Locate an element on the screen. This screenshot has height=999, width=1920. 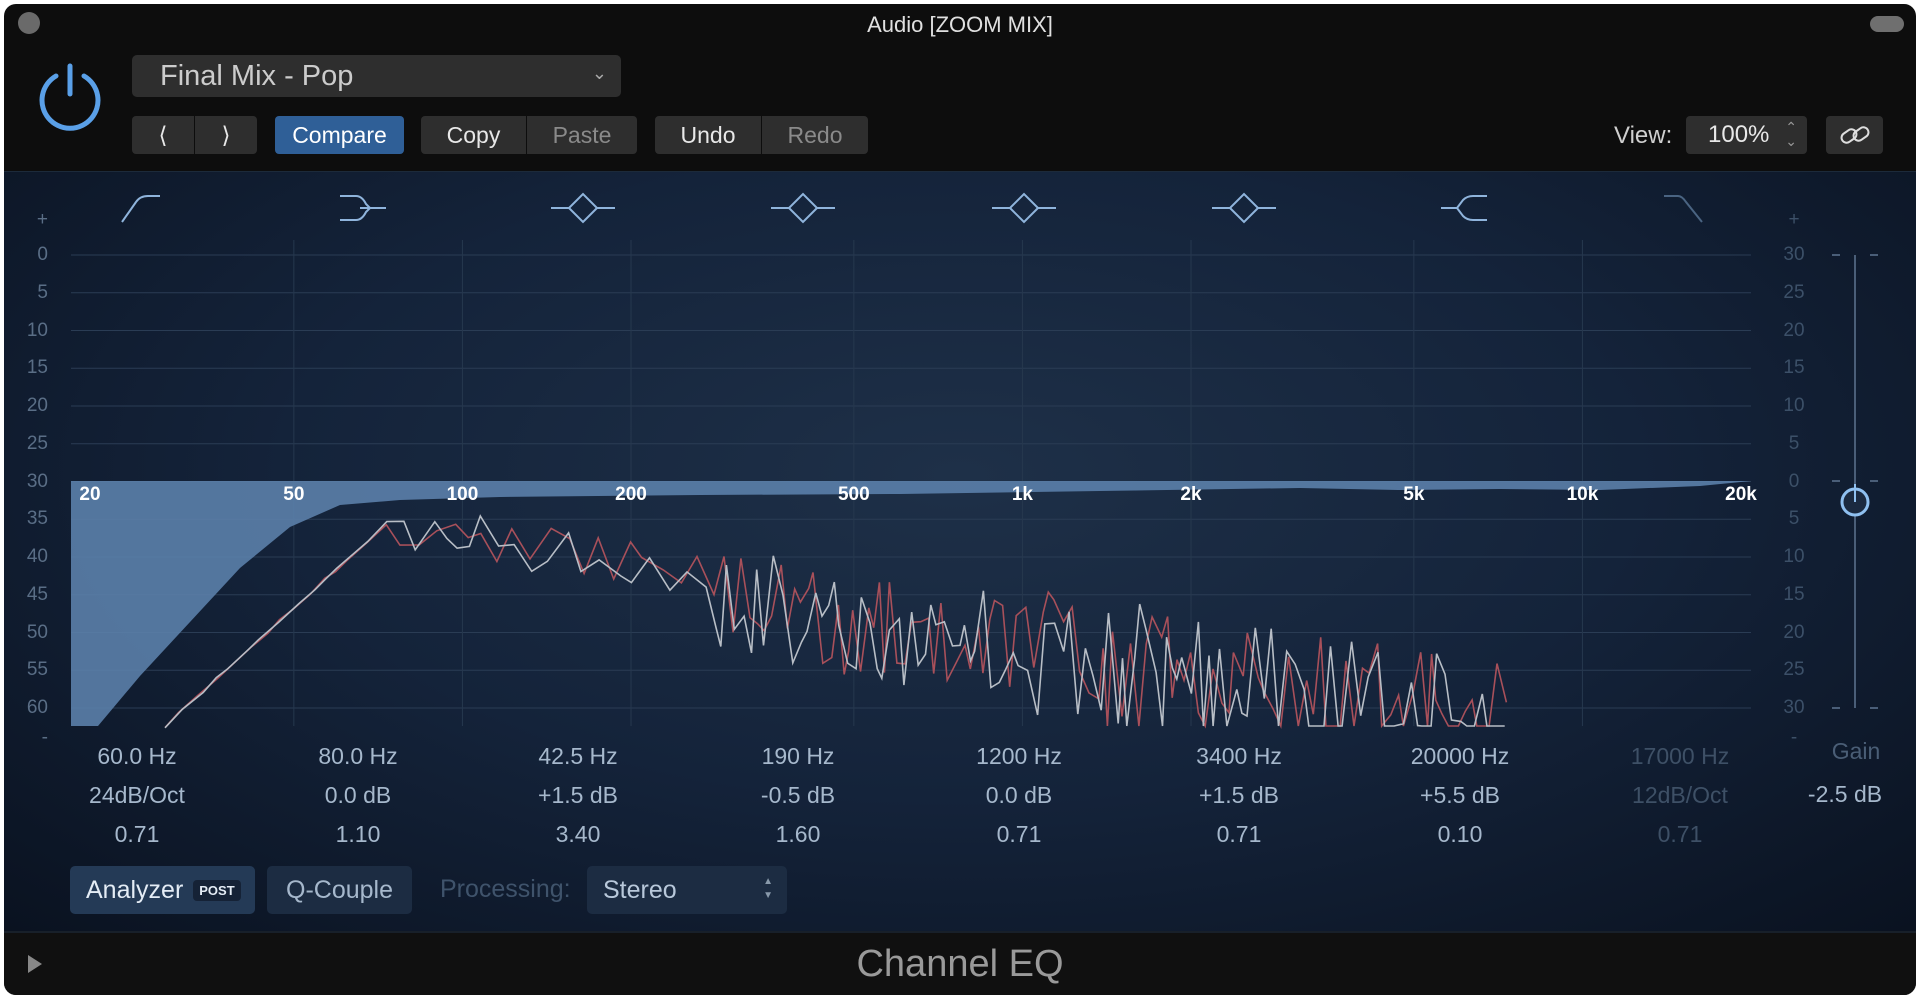
band-4-gain: -0.5 dB is located at coordinates (798, 795).